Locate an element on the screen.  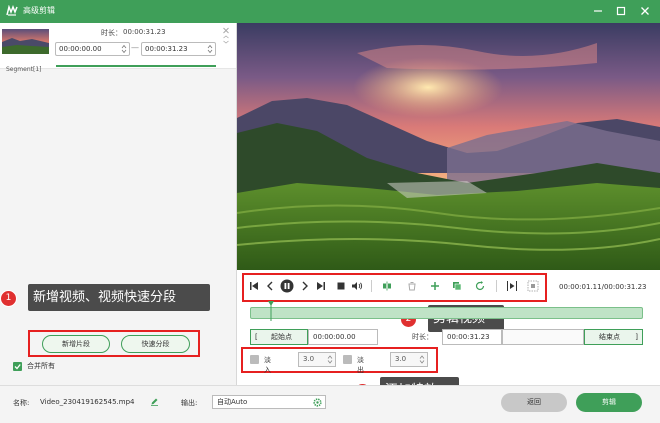
fade-out-field: 3.0 is located at coordinates (409, 359).